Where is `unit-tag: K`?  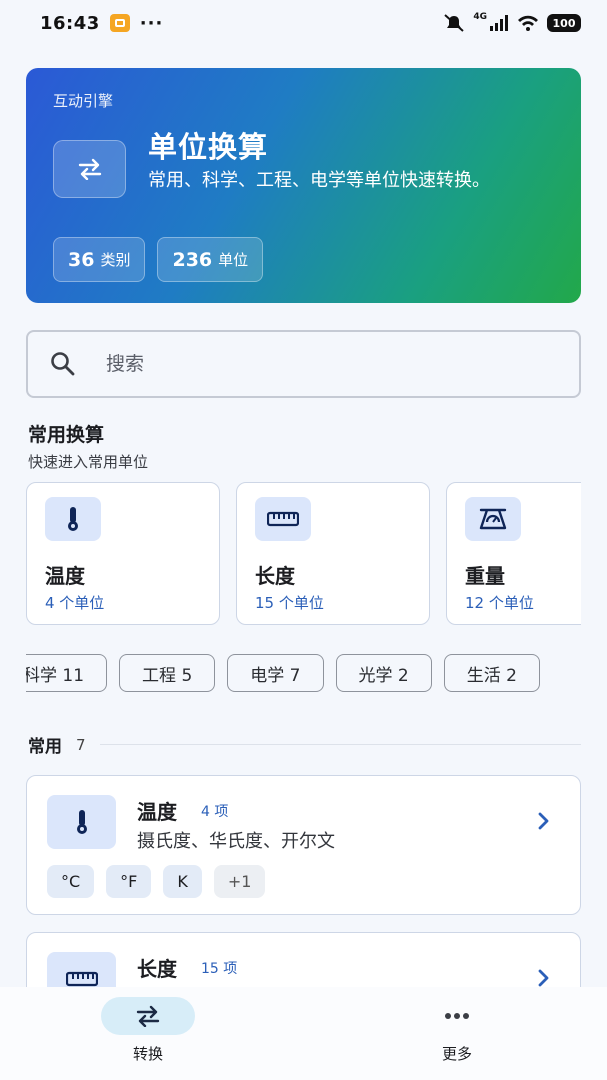
unit-tag: K is located at coordinates (182, 881).